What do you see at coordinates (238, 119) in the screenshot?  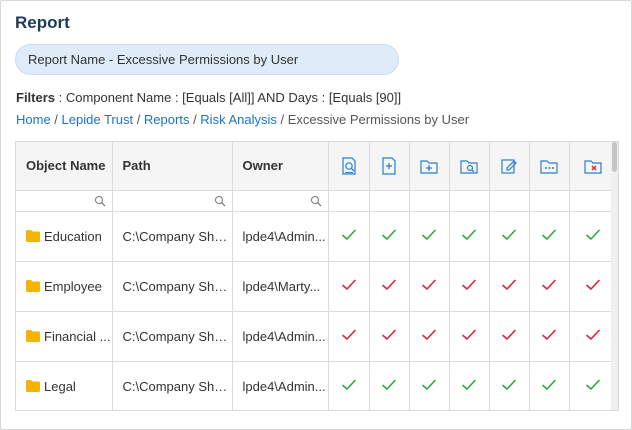 I see `breadcrumb-risk-analysis: Risk Analysis` at bounding box center [238, 119].